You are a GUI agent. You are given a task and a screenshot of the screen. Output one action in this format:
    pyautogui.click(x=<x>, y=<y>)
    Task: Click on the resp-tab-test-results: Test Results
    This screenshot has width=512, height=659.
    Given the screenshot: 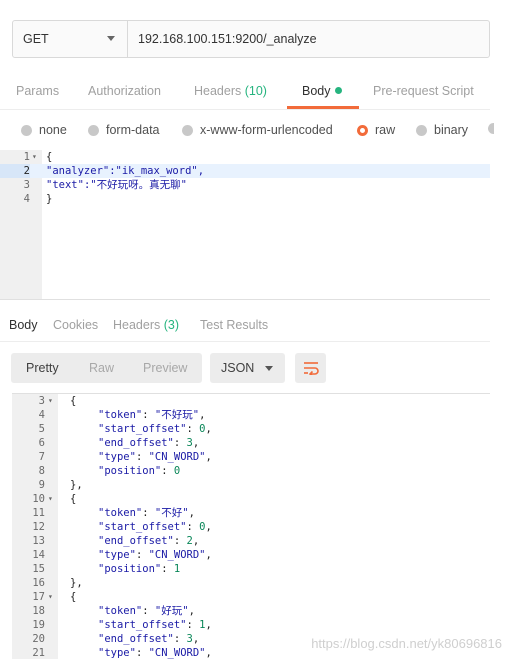 What is the action you would take?
    pyautogui.click(x=234, y=325)
    